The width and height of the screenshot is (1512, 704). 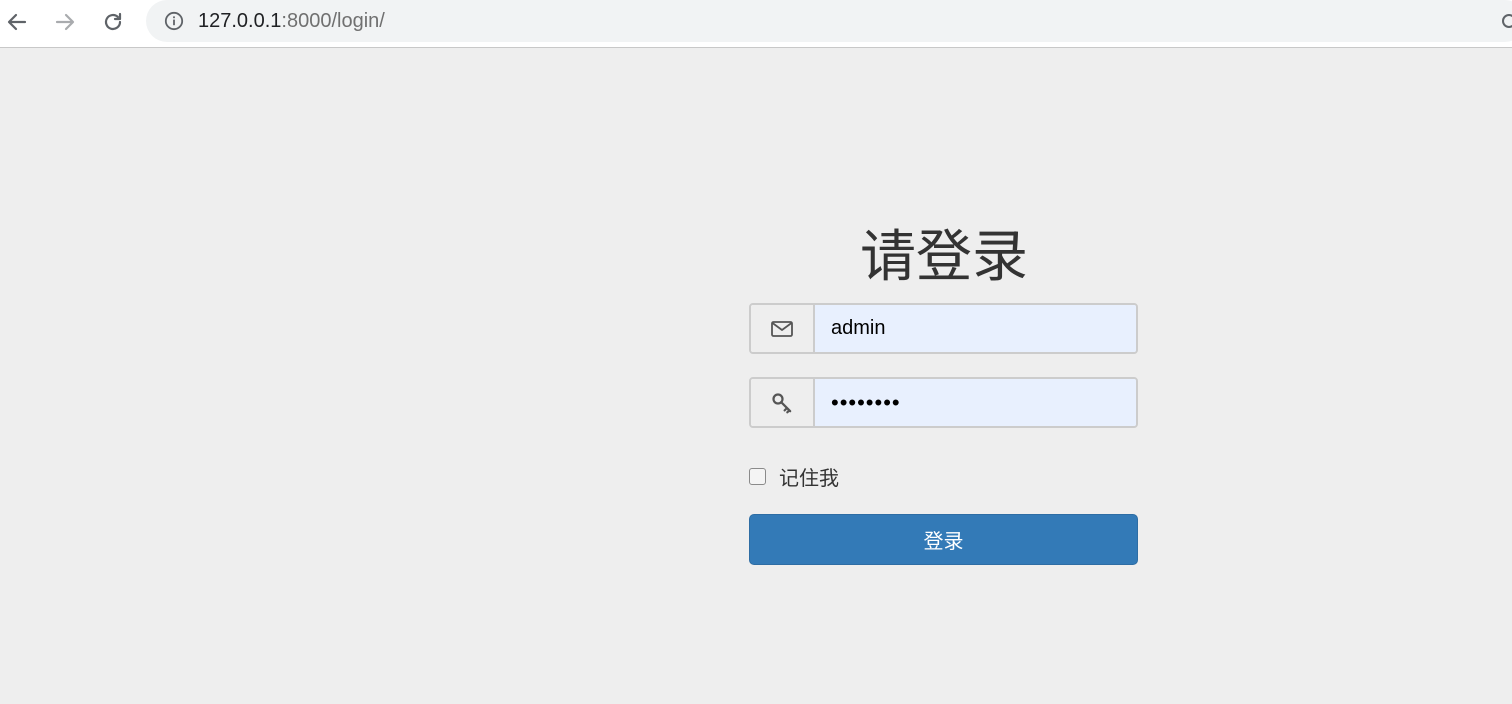 What do you see at coordinates (757, 476) in the screenshot?
I see `remember-checkbox` at bounding box center [757, 476].